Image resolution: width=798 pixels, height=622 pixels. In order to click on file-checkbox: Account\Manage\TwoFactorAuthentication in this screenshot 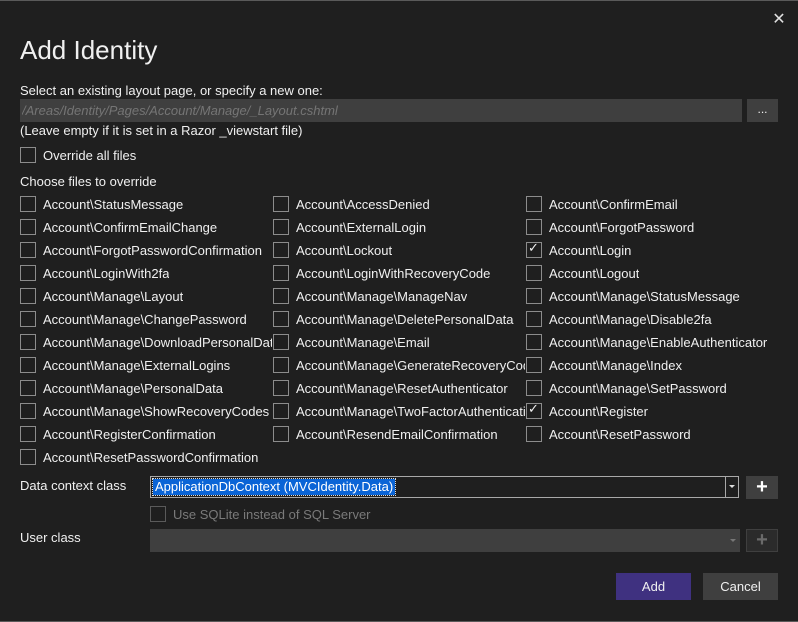, I will do `click(399, 411)`.